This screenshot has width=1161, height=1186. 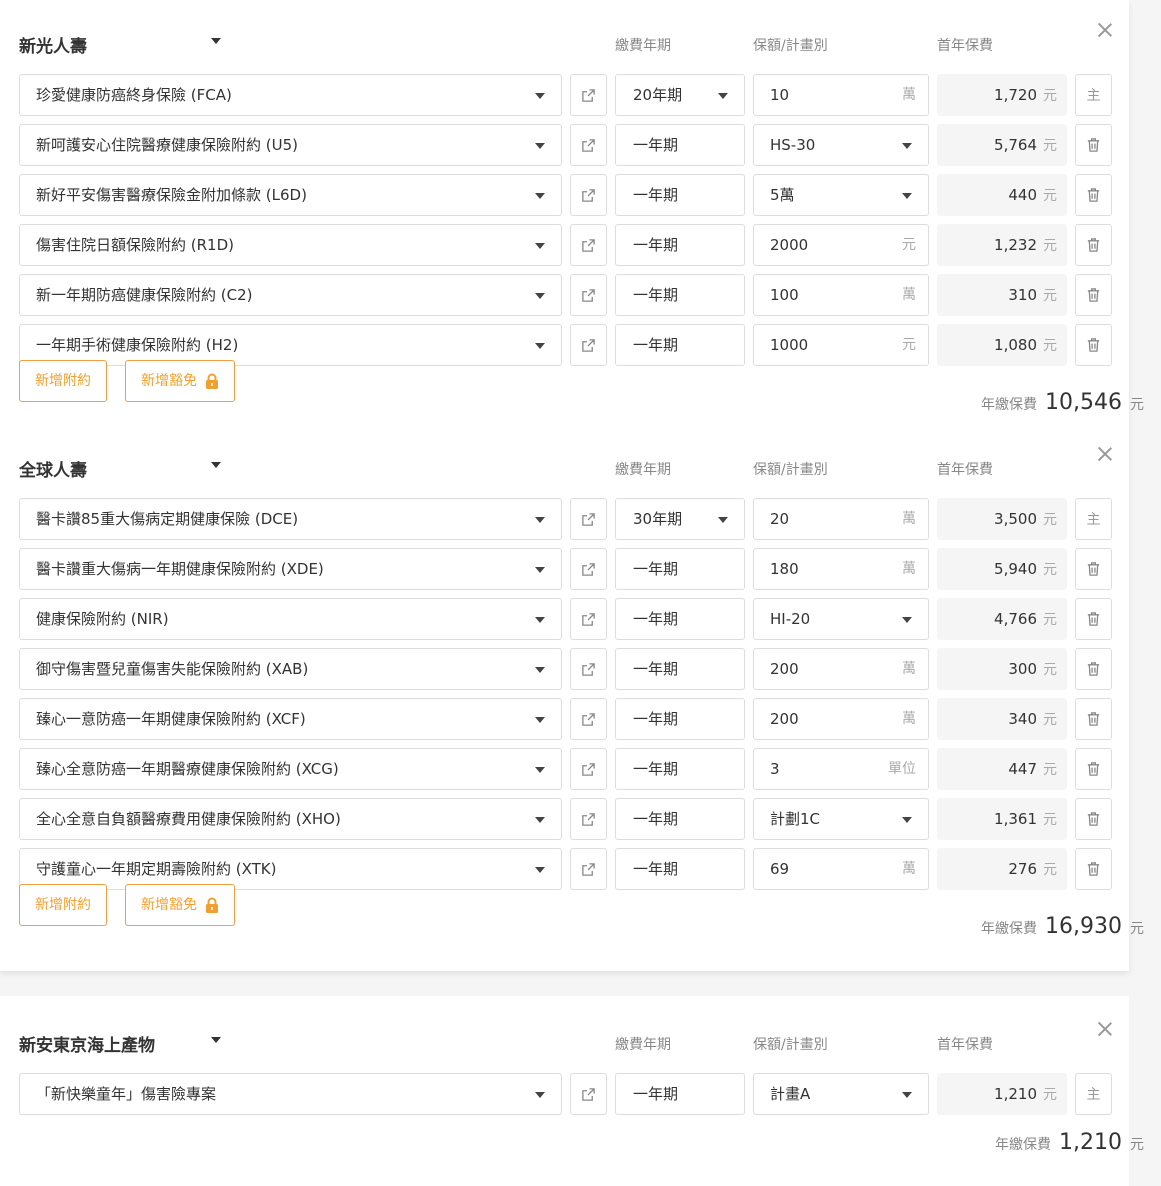 I want to click on product-select: 臻心一意防癌一年期健康保險附約 (XCF), so click(x=290, y=719).